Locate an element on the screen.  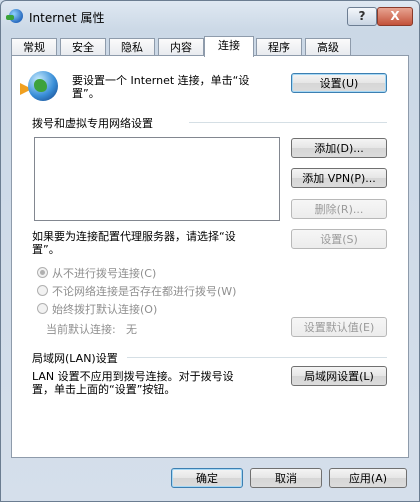
never-dial-radio is located at coordinates (42, 272).